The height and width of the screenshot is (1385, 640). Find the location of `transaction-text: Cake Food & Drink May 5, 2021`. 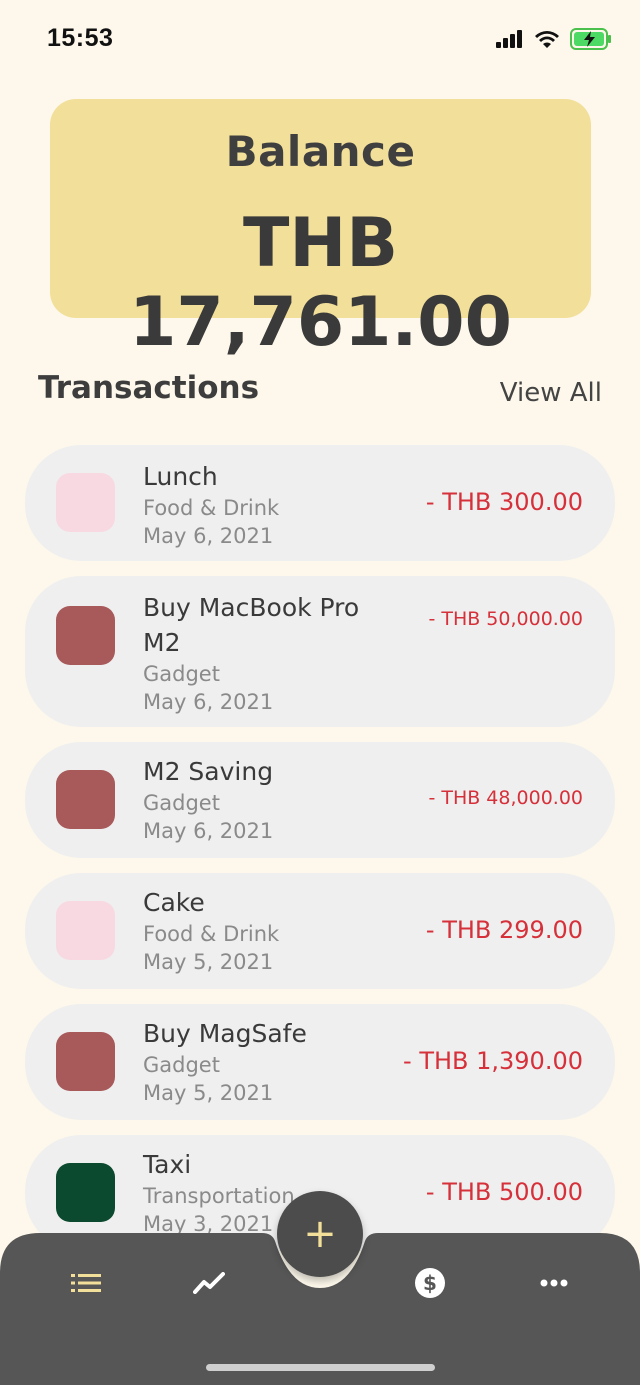

transaction-text: Cake Food & Drink May 5, 2021 is located at coordinates (268, 930).